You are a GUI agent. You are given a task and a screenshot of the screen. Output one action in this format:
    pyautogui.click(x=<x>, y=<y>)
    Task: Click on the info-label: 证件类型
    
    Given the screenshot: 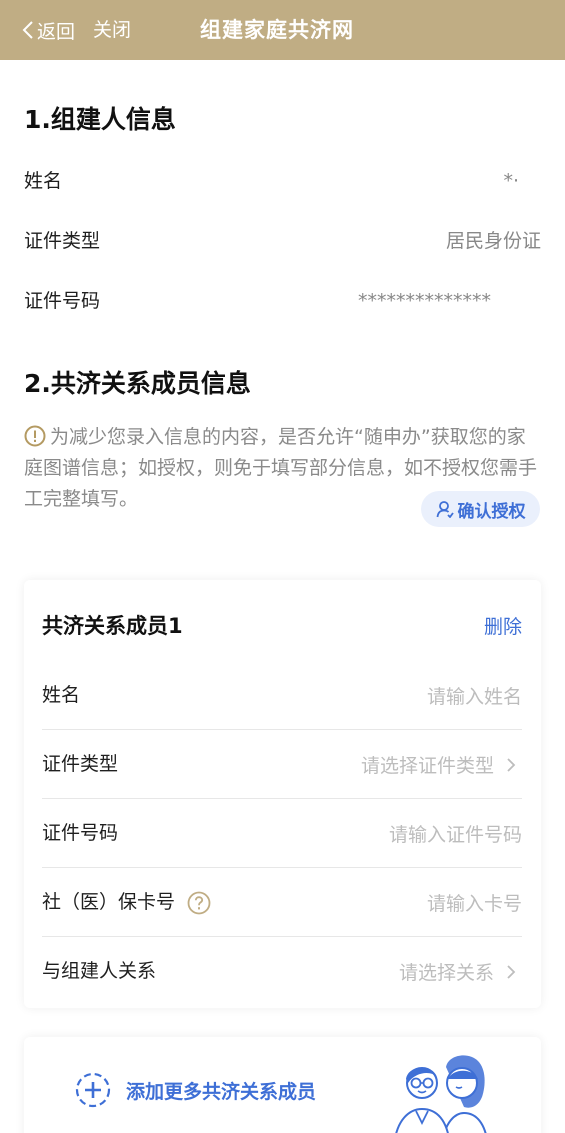 What is the action you would take?
    pyautogui.click(x=62, y=241)
    